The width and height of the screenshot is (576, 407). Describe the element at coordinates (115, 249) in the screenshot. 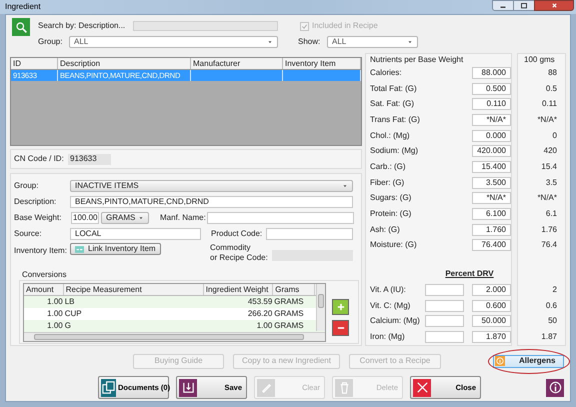

I see `link-inventory-button: Link Inventory Item` at that location.